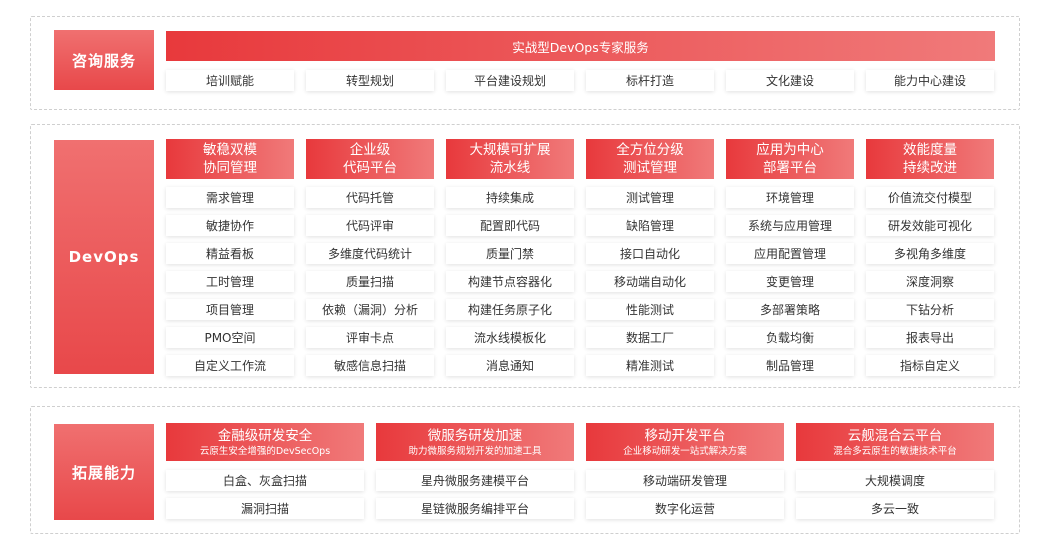 The width and height of the screenshot is (1050, 550). Describe the element at coordinates (685, 451) in the screenshot. I see `extension-column-subtitle: 企业移动研发一站式解决方案` at that location.